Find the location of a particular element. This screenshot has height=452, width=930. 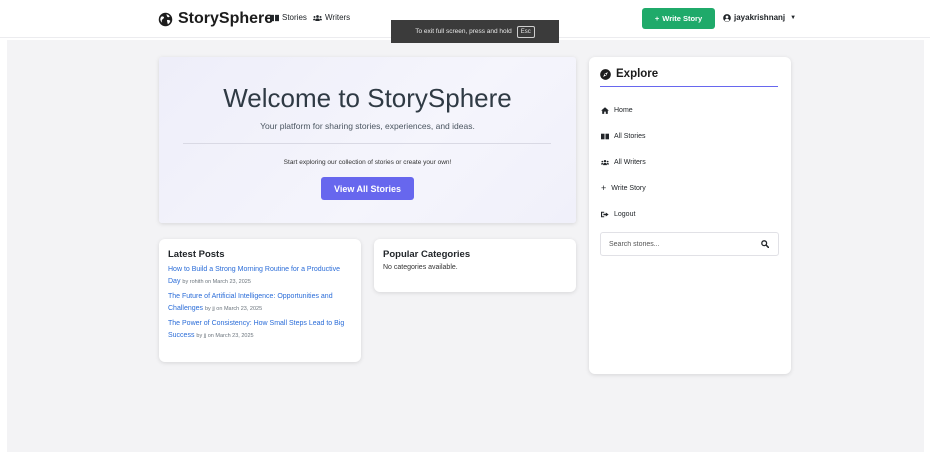

fullscreen-exit-notice: To exit full screen, press and hold Esc is located at coordinates (475, 31).